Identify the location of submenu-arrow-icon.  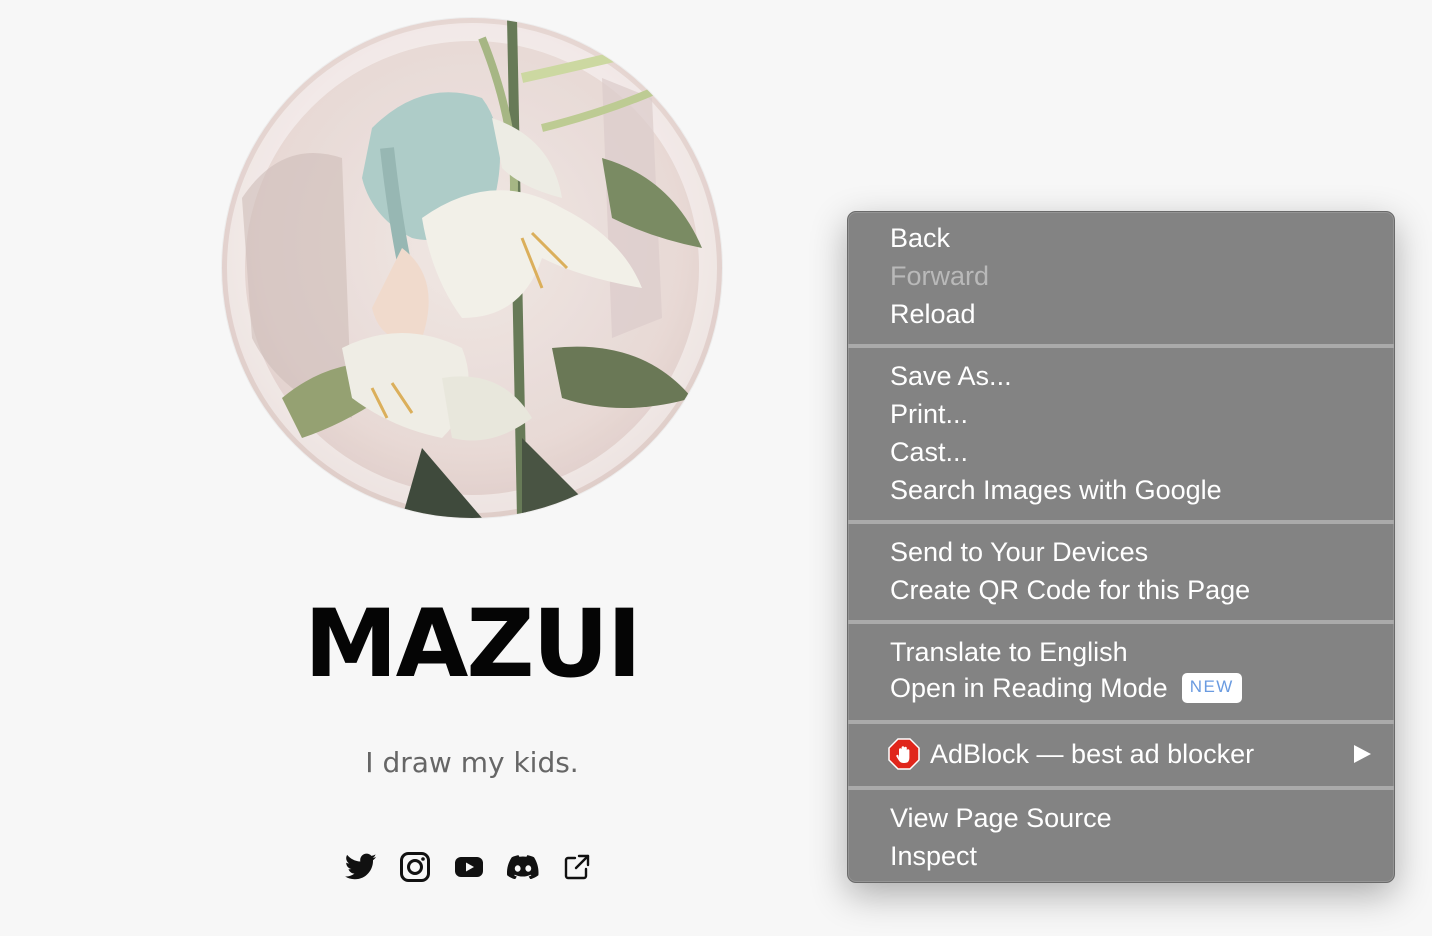
(1362, 754).